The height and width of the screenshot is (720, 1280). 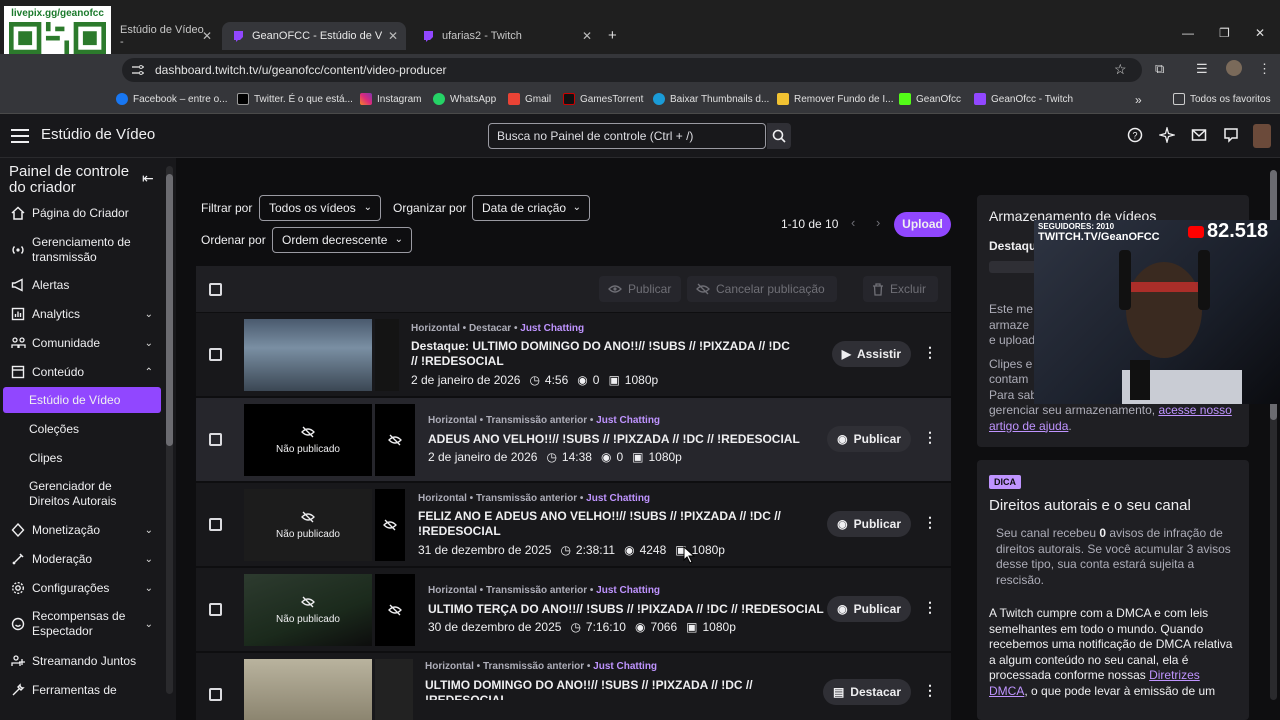 What do you see at coordinates (1234, 68) in the screenshot?
I see `profile-avatar` at bounding box center [1234, 68].